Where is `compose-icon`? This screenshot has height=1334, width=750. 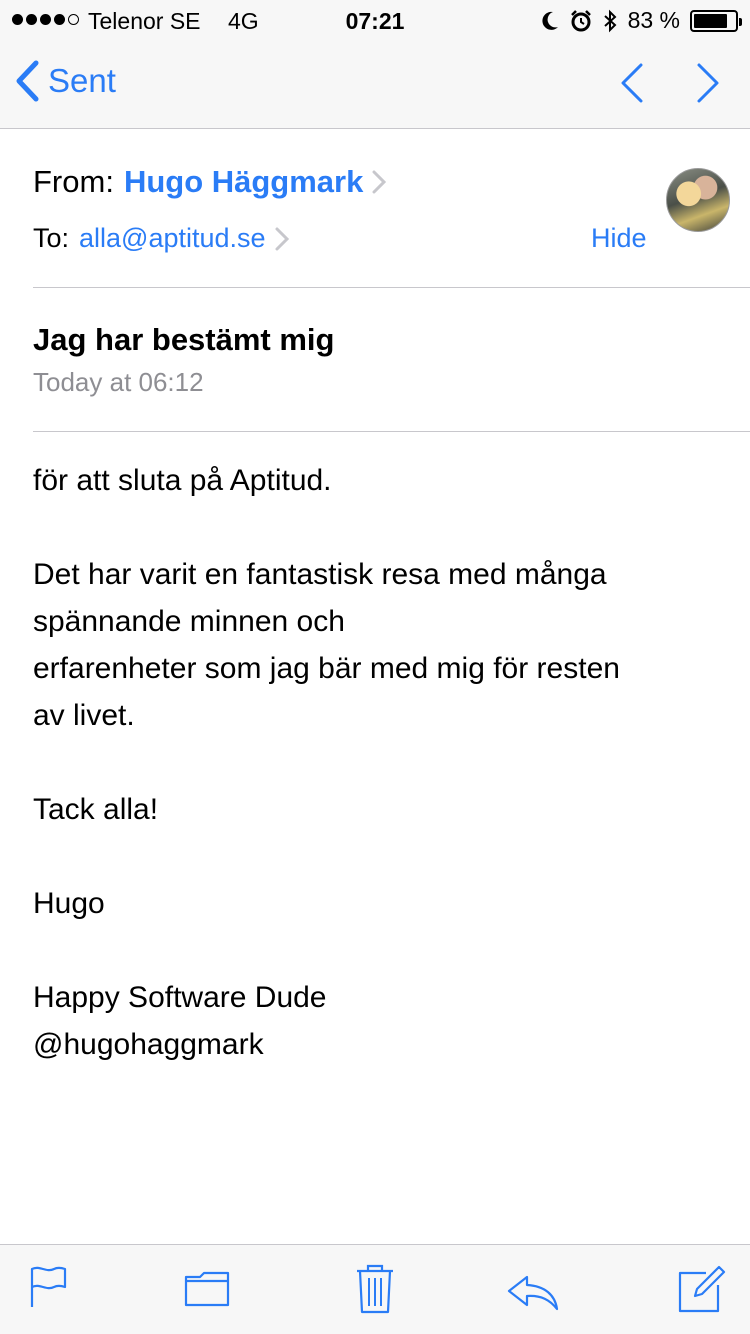
compose-icon is located at coordinates (702, 1289).